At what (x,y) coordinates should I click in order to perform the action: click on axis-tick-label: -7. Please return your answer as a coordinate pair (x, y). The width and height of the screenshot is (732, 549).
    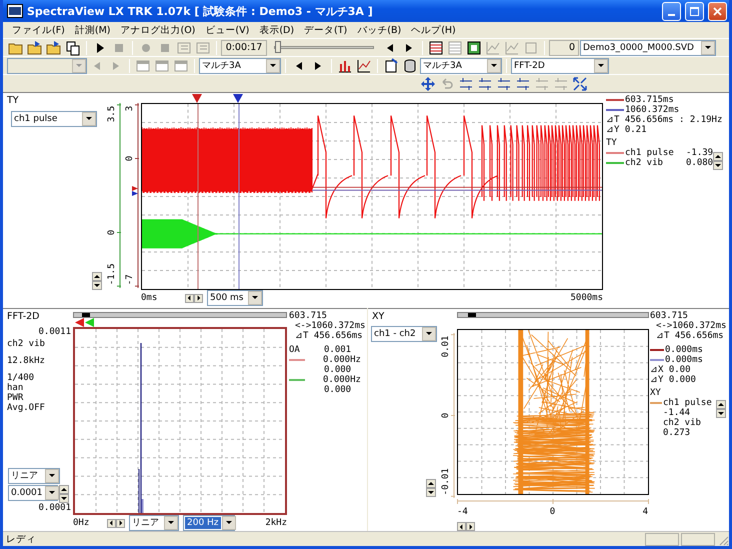
    Looking at the image, I should click on (130, 280).